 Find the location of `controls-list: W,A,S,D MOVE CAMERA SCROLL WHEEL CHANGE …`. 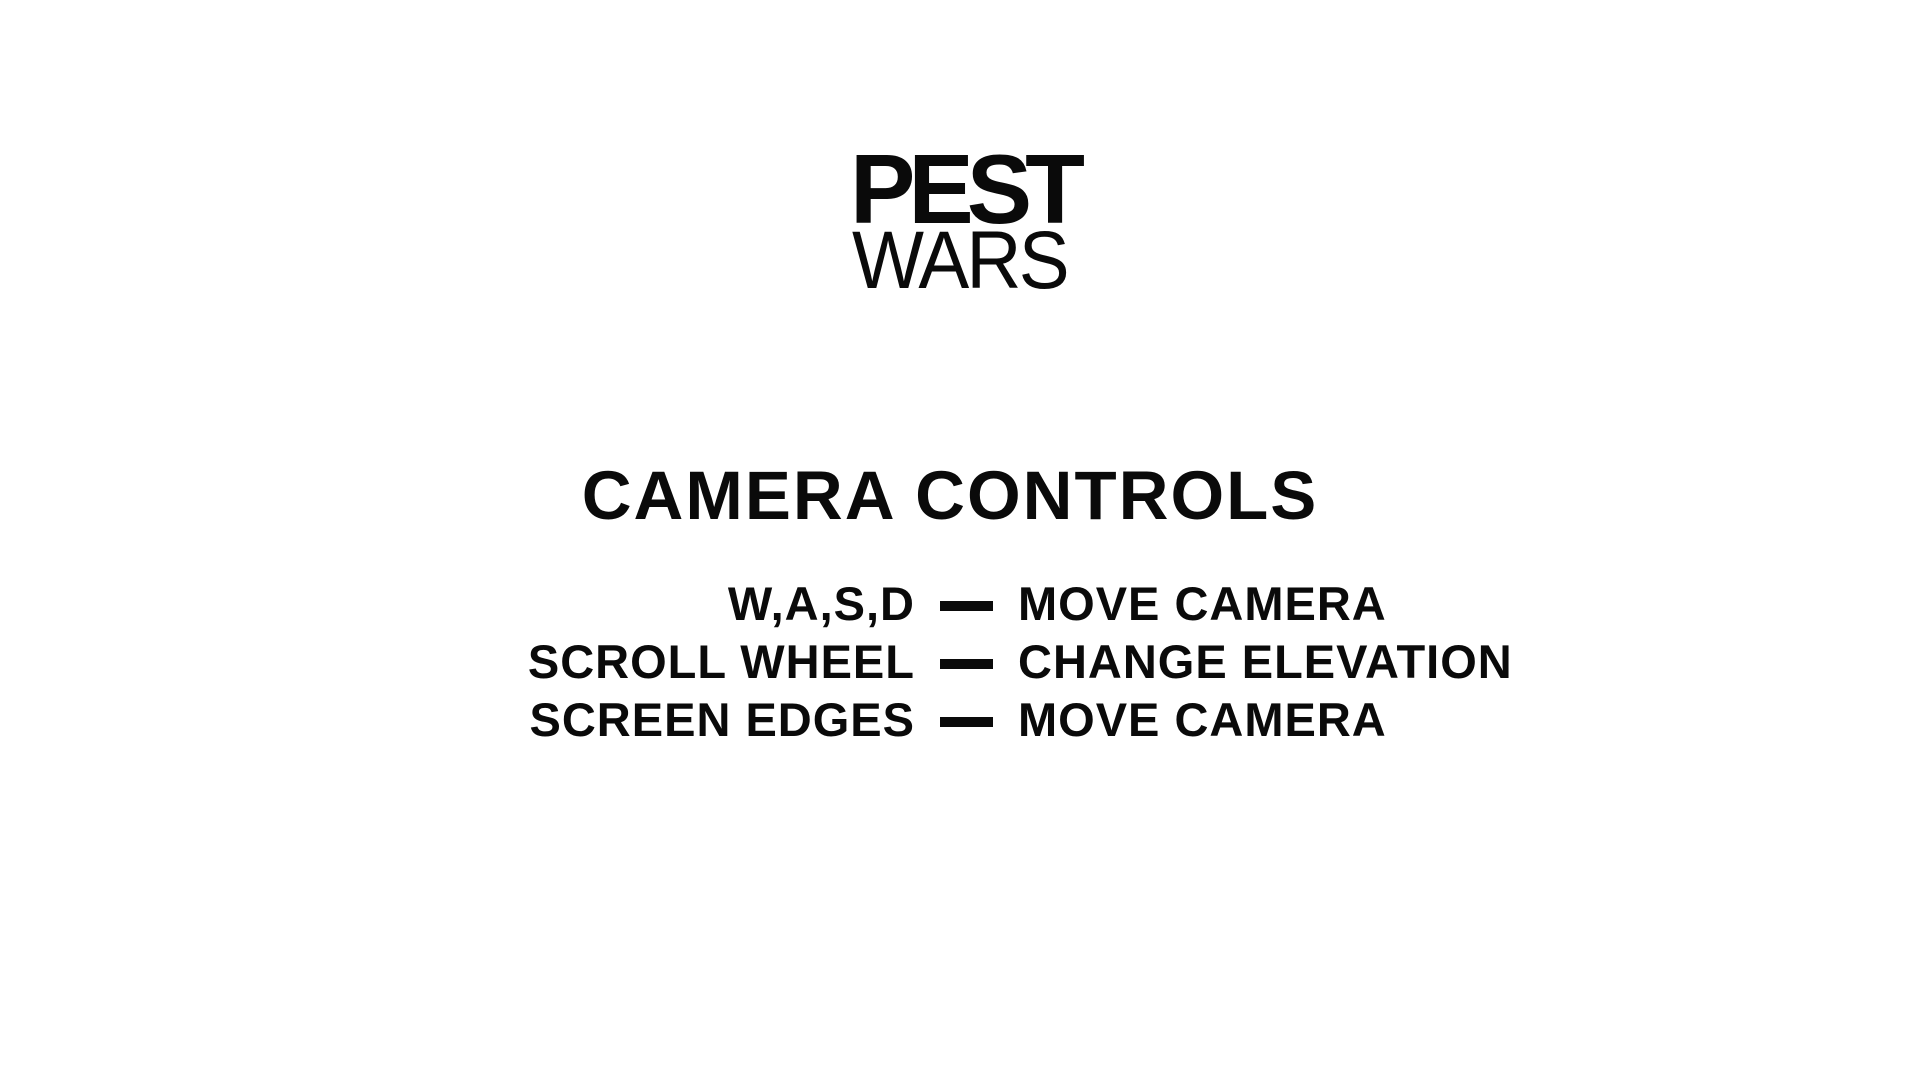

controls-list: W,A,S,D MOVE CAMERA SCROLL WHEEL CHANGE … is located at coordinates (1040, 665).